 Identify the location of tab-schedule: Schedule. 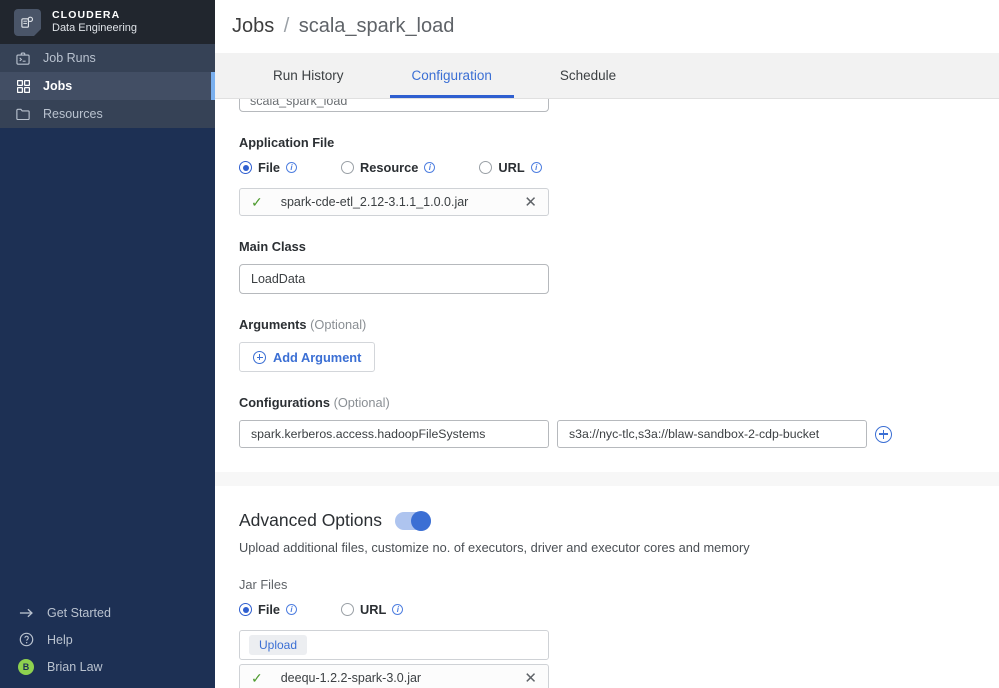
(588, 75).